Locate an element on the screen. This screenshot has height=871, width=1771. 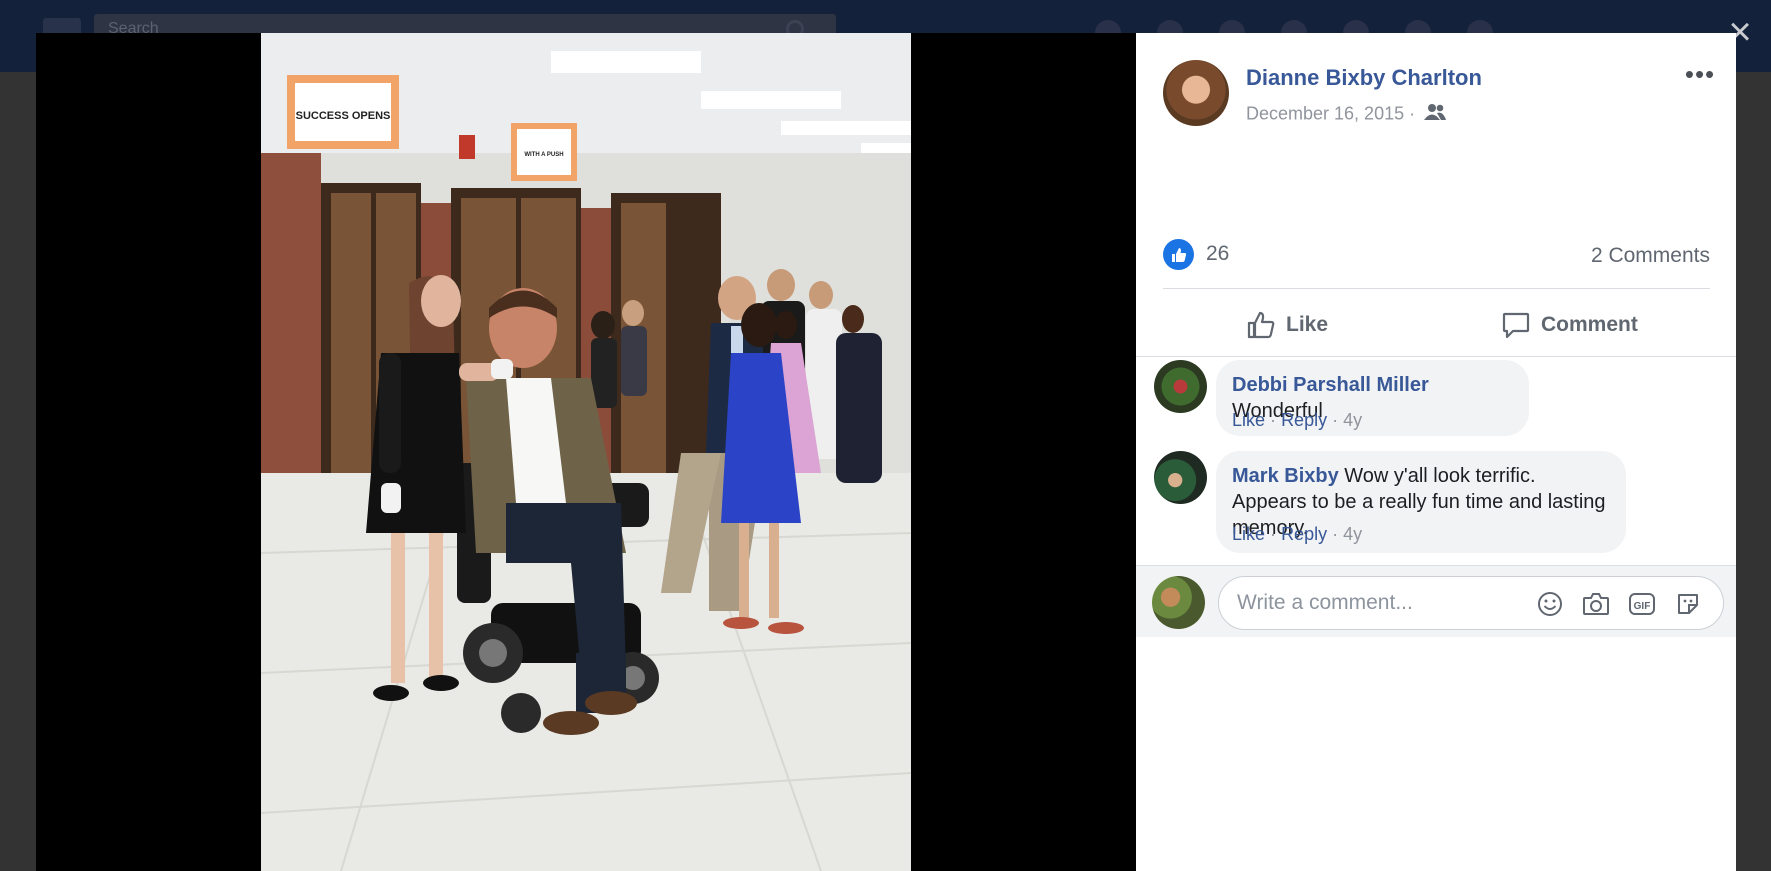
comment-bubble-icon is located at coordinates (1516, 325).